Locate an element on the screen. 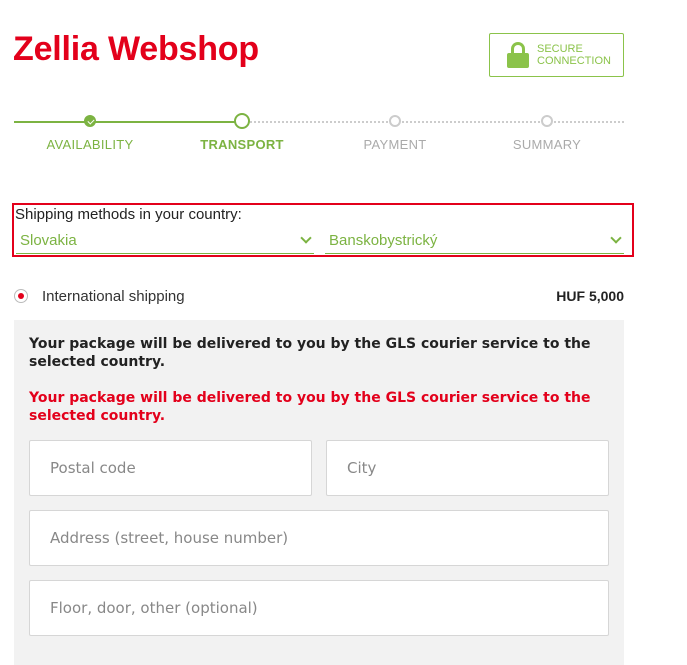  shop-title: Zellia Webshop is located at coordinates (136, 49).